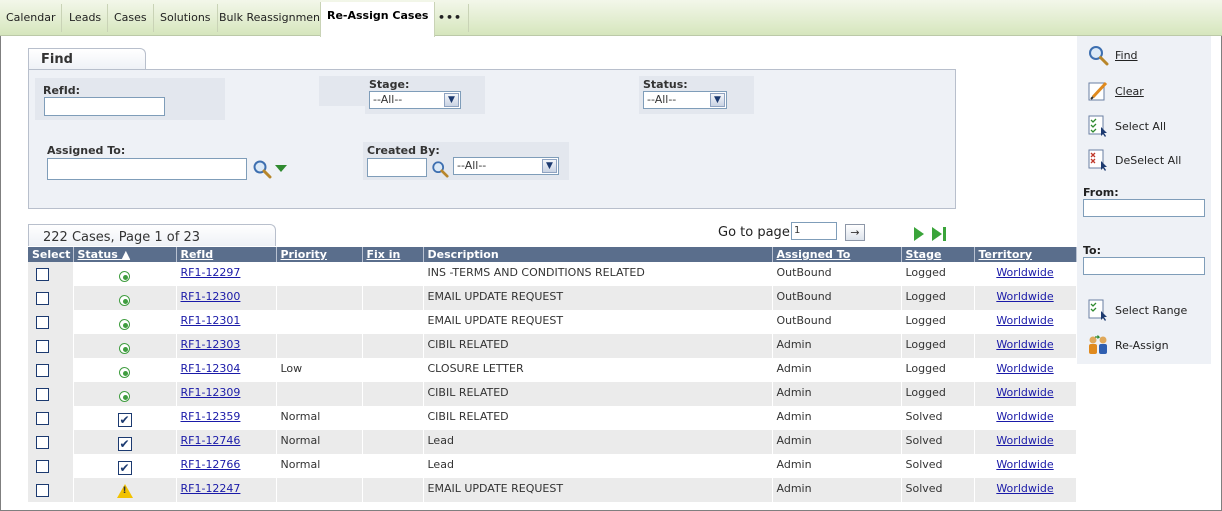  I want to click on refid-link: RF1-12300, so click(211, 296).